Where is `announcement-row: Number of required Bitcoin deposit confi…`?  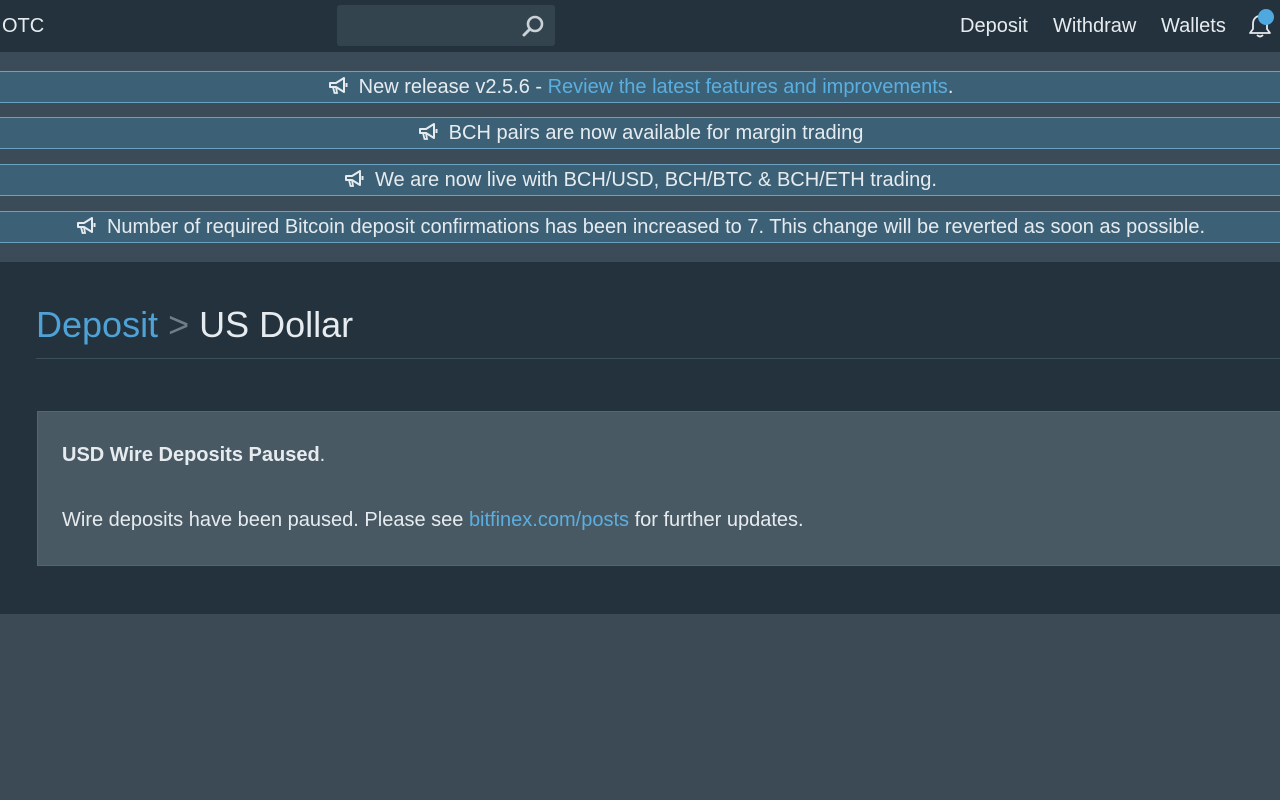
announcement-row: Number of required Bitcoin deposit confi… is located at coordinates (640, 227).